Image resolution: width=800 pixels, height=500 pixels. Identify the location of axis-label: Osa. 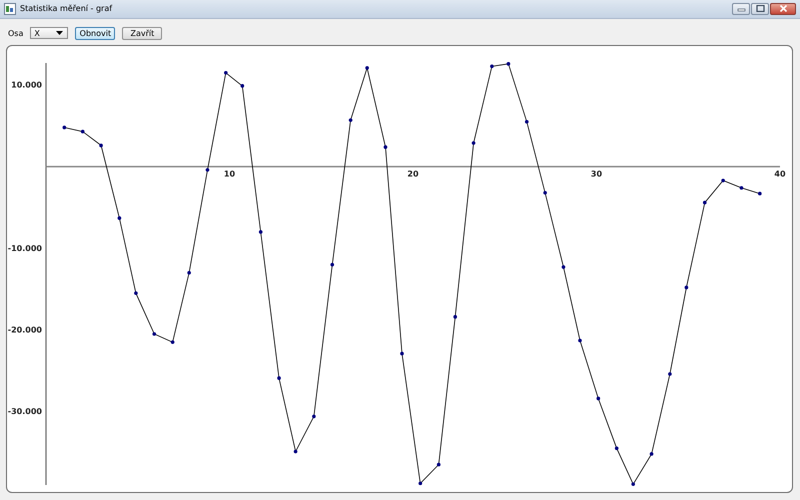
(16, 33).